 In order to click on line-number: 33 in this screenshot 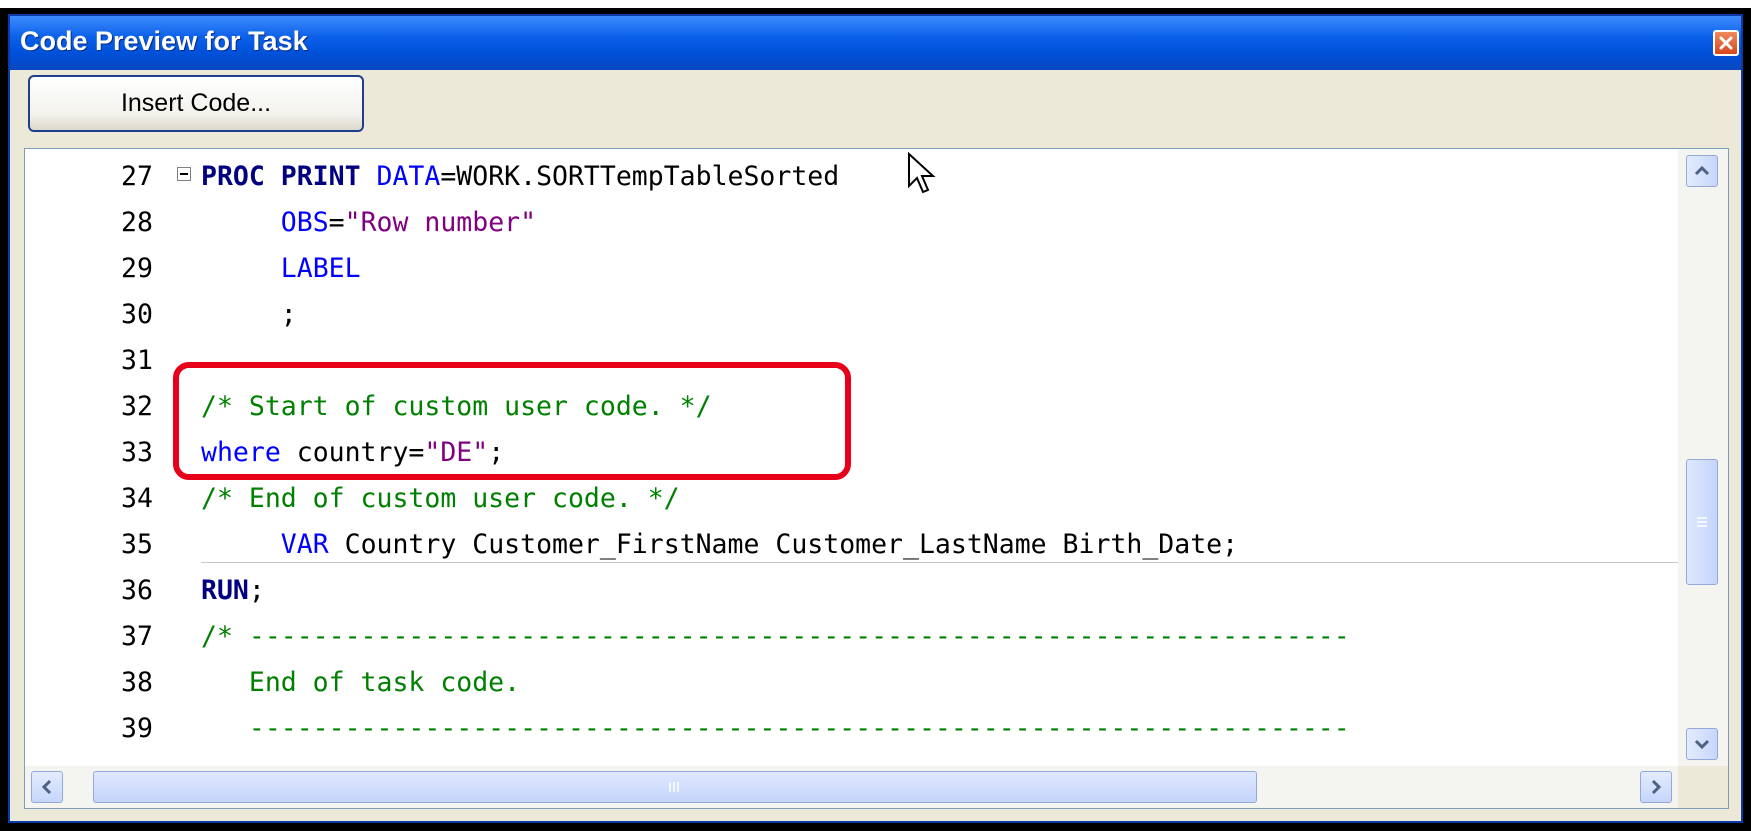, I will do `click(137, 452)`.